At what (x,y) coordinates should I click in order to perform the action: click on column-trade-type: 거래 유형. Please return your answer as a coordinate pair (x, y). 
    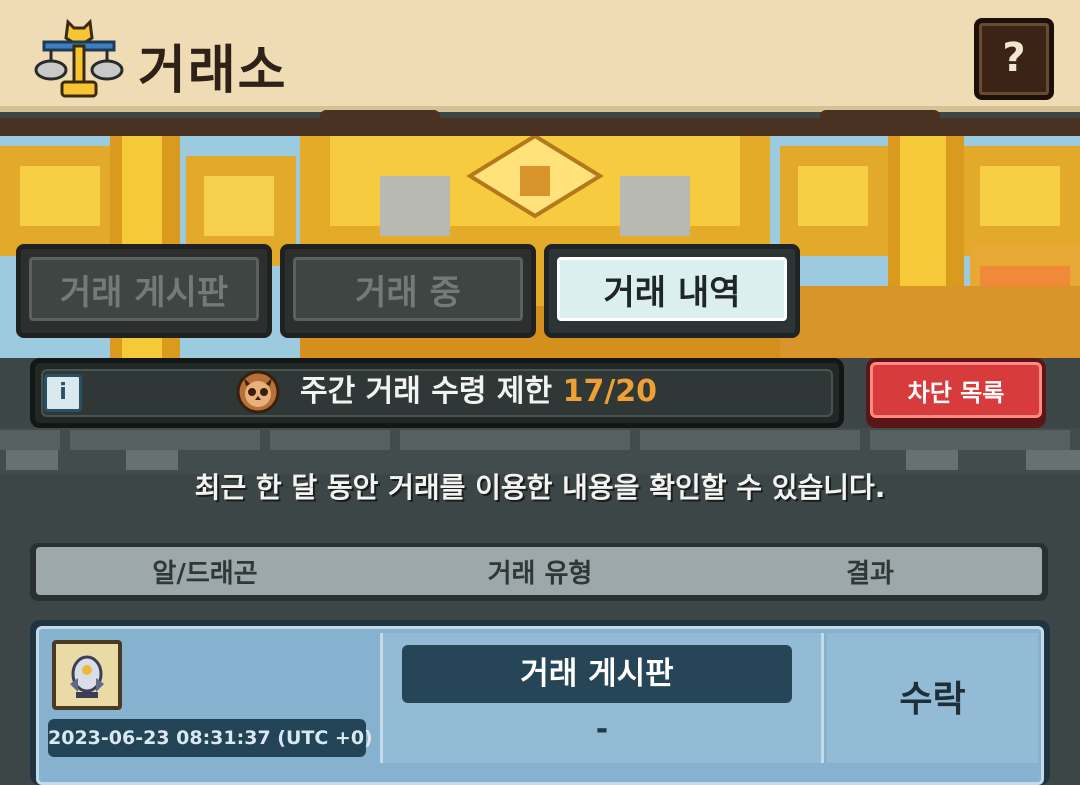
    Looking at the image, I should click on (540, 574).